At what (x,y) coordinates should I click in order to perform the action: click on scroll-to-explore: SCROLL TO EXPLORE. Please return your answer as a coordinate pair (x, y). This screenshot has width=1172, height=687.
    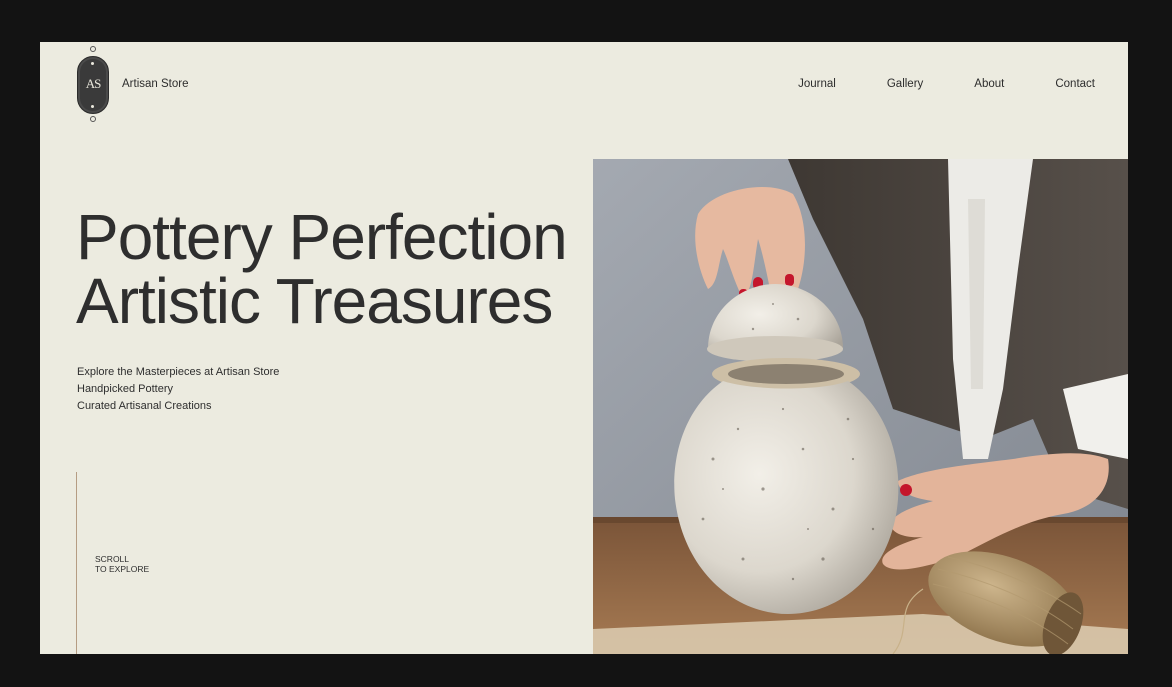
    Looking at the image, I should click on (122, 564).